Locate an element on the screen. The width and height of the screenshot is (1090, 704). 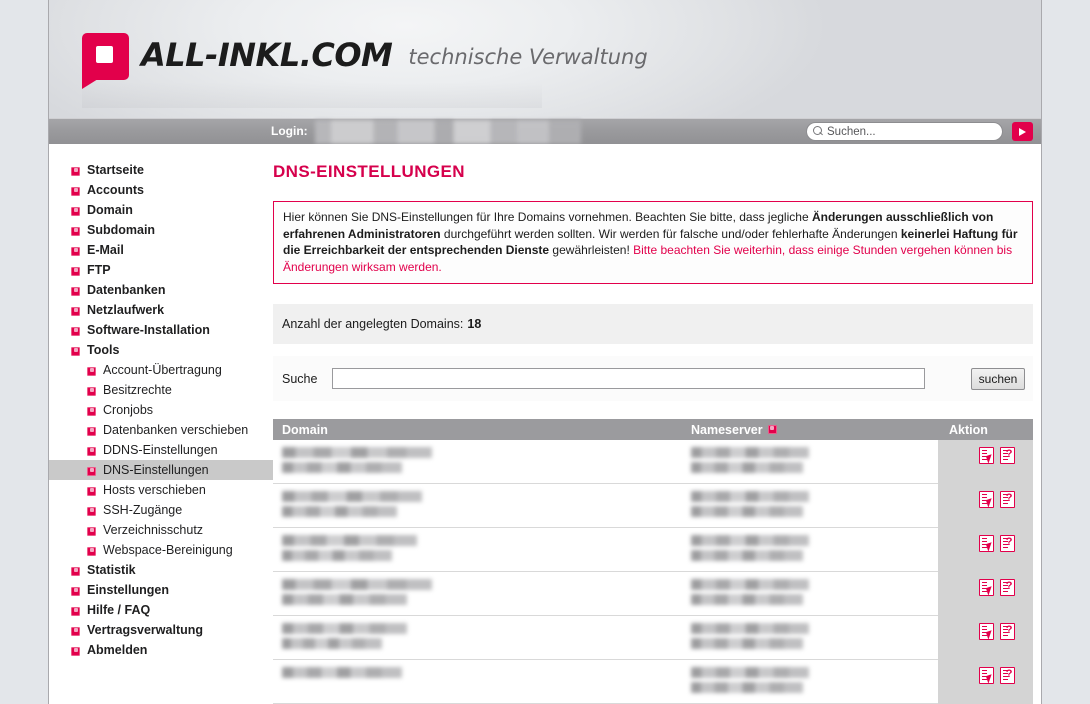
table-header-row: Domain Nameserver Aktion is located at coordinates (653, 429).